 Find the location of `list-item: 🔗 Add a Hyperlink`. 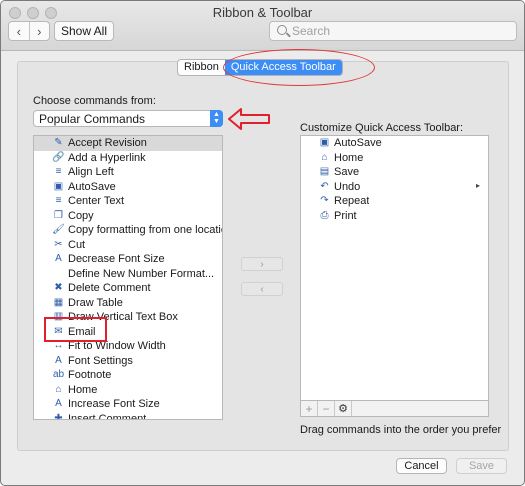

list-item: 🔗 Add a Hyperlink is located at coordinates (128, 158).